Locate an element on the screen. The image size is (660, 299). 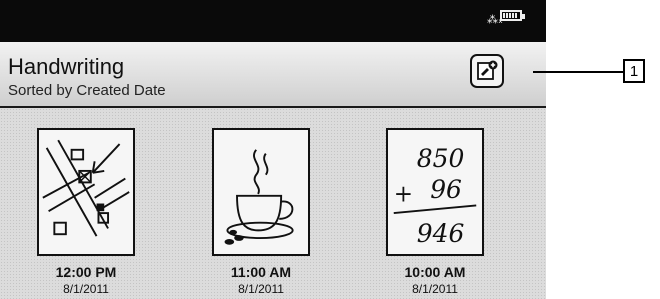
status-bar: ⁂ₓ is located at coordinates (273, 21).